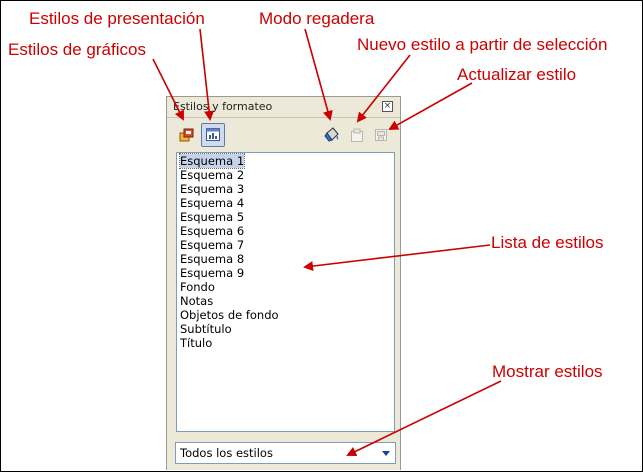  Describe the element at coordinates (317, 18) in the screenshot. I see `callout-fill-mode: Modo regadera` at that location.